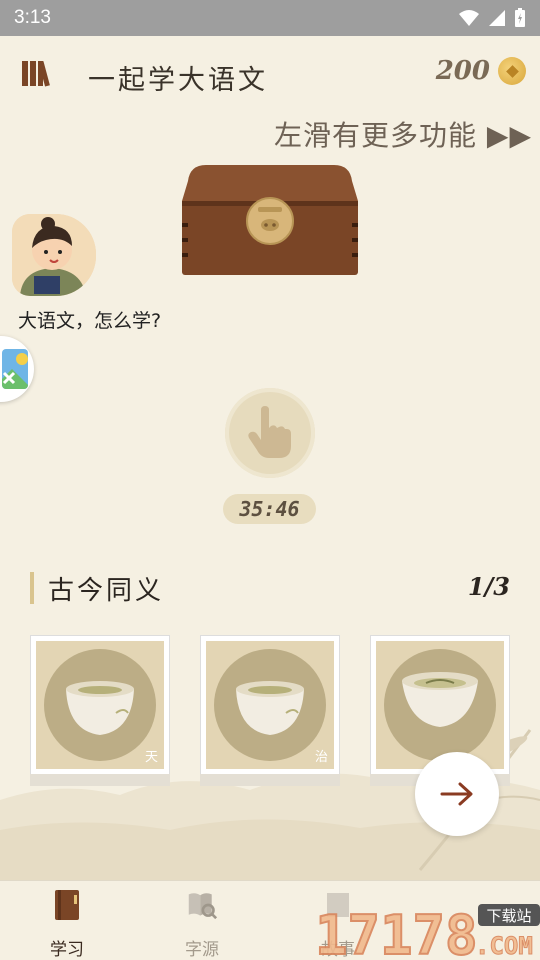 Image resolution: width=540 pixels, height=960 pixels. What do you see at coordinates (269, 509) in the screenshot?
I see `countdown-timer: 35:46` at bounding box center [269, 509].